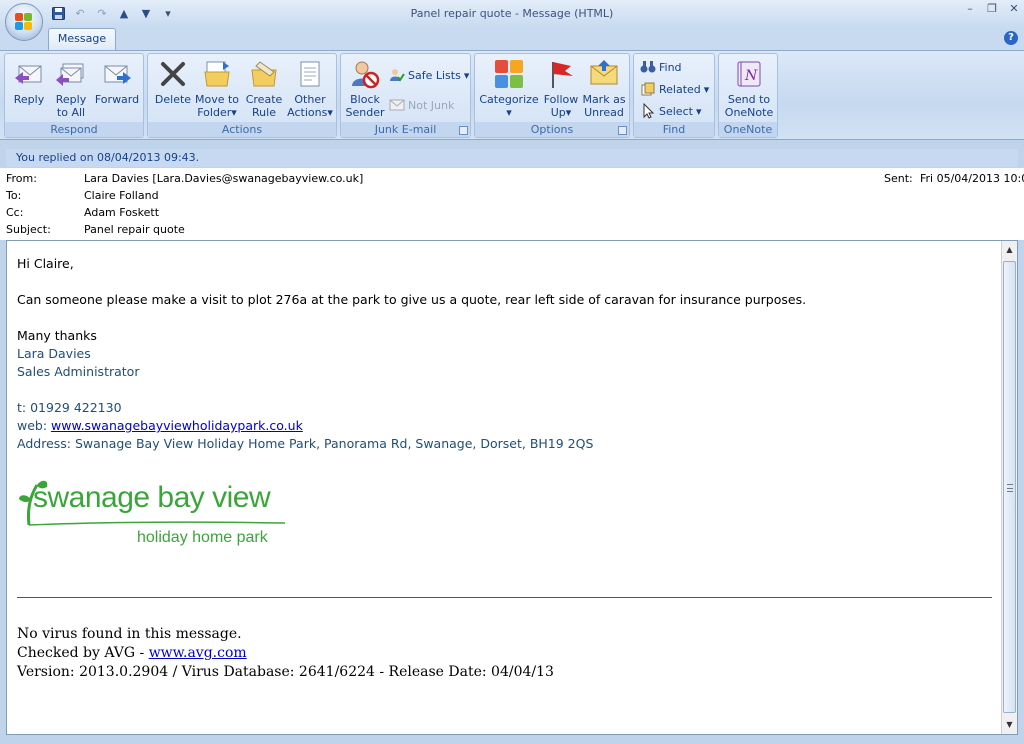 The image size is (1024, 744). I want to click on separator-line, so click(504, 597).